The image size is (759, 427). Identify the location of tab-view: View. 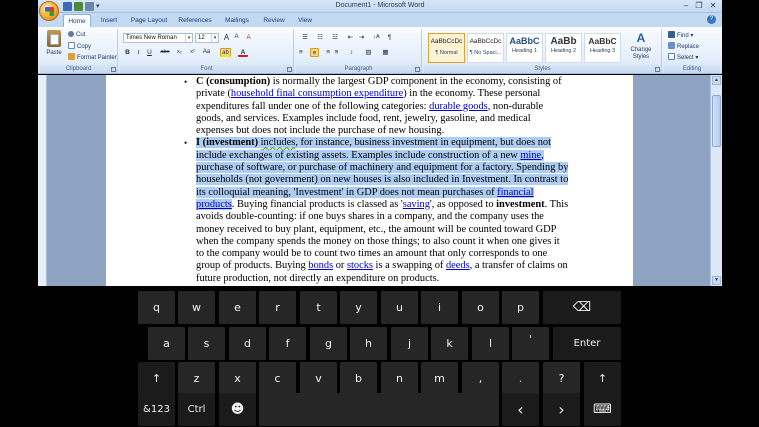
(305, 20).